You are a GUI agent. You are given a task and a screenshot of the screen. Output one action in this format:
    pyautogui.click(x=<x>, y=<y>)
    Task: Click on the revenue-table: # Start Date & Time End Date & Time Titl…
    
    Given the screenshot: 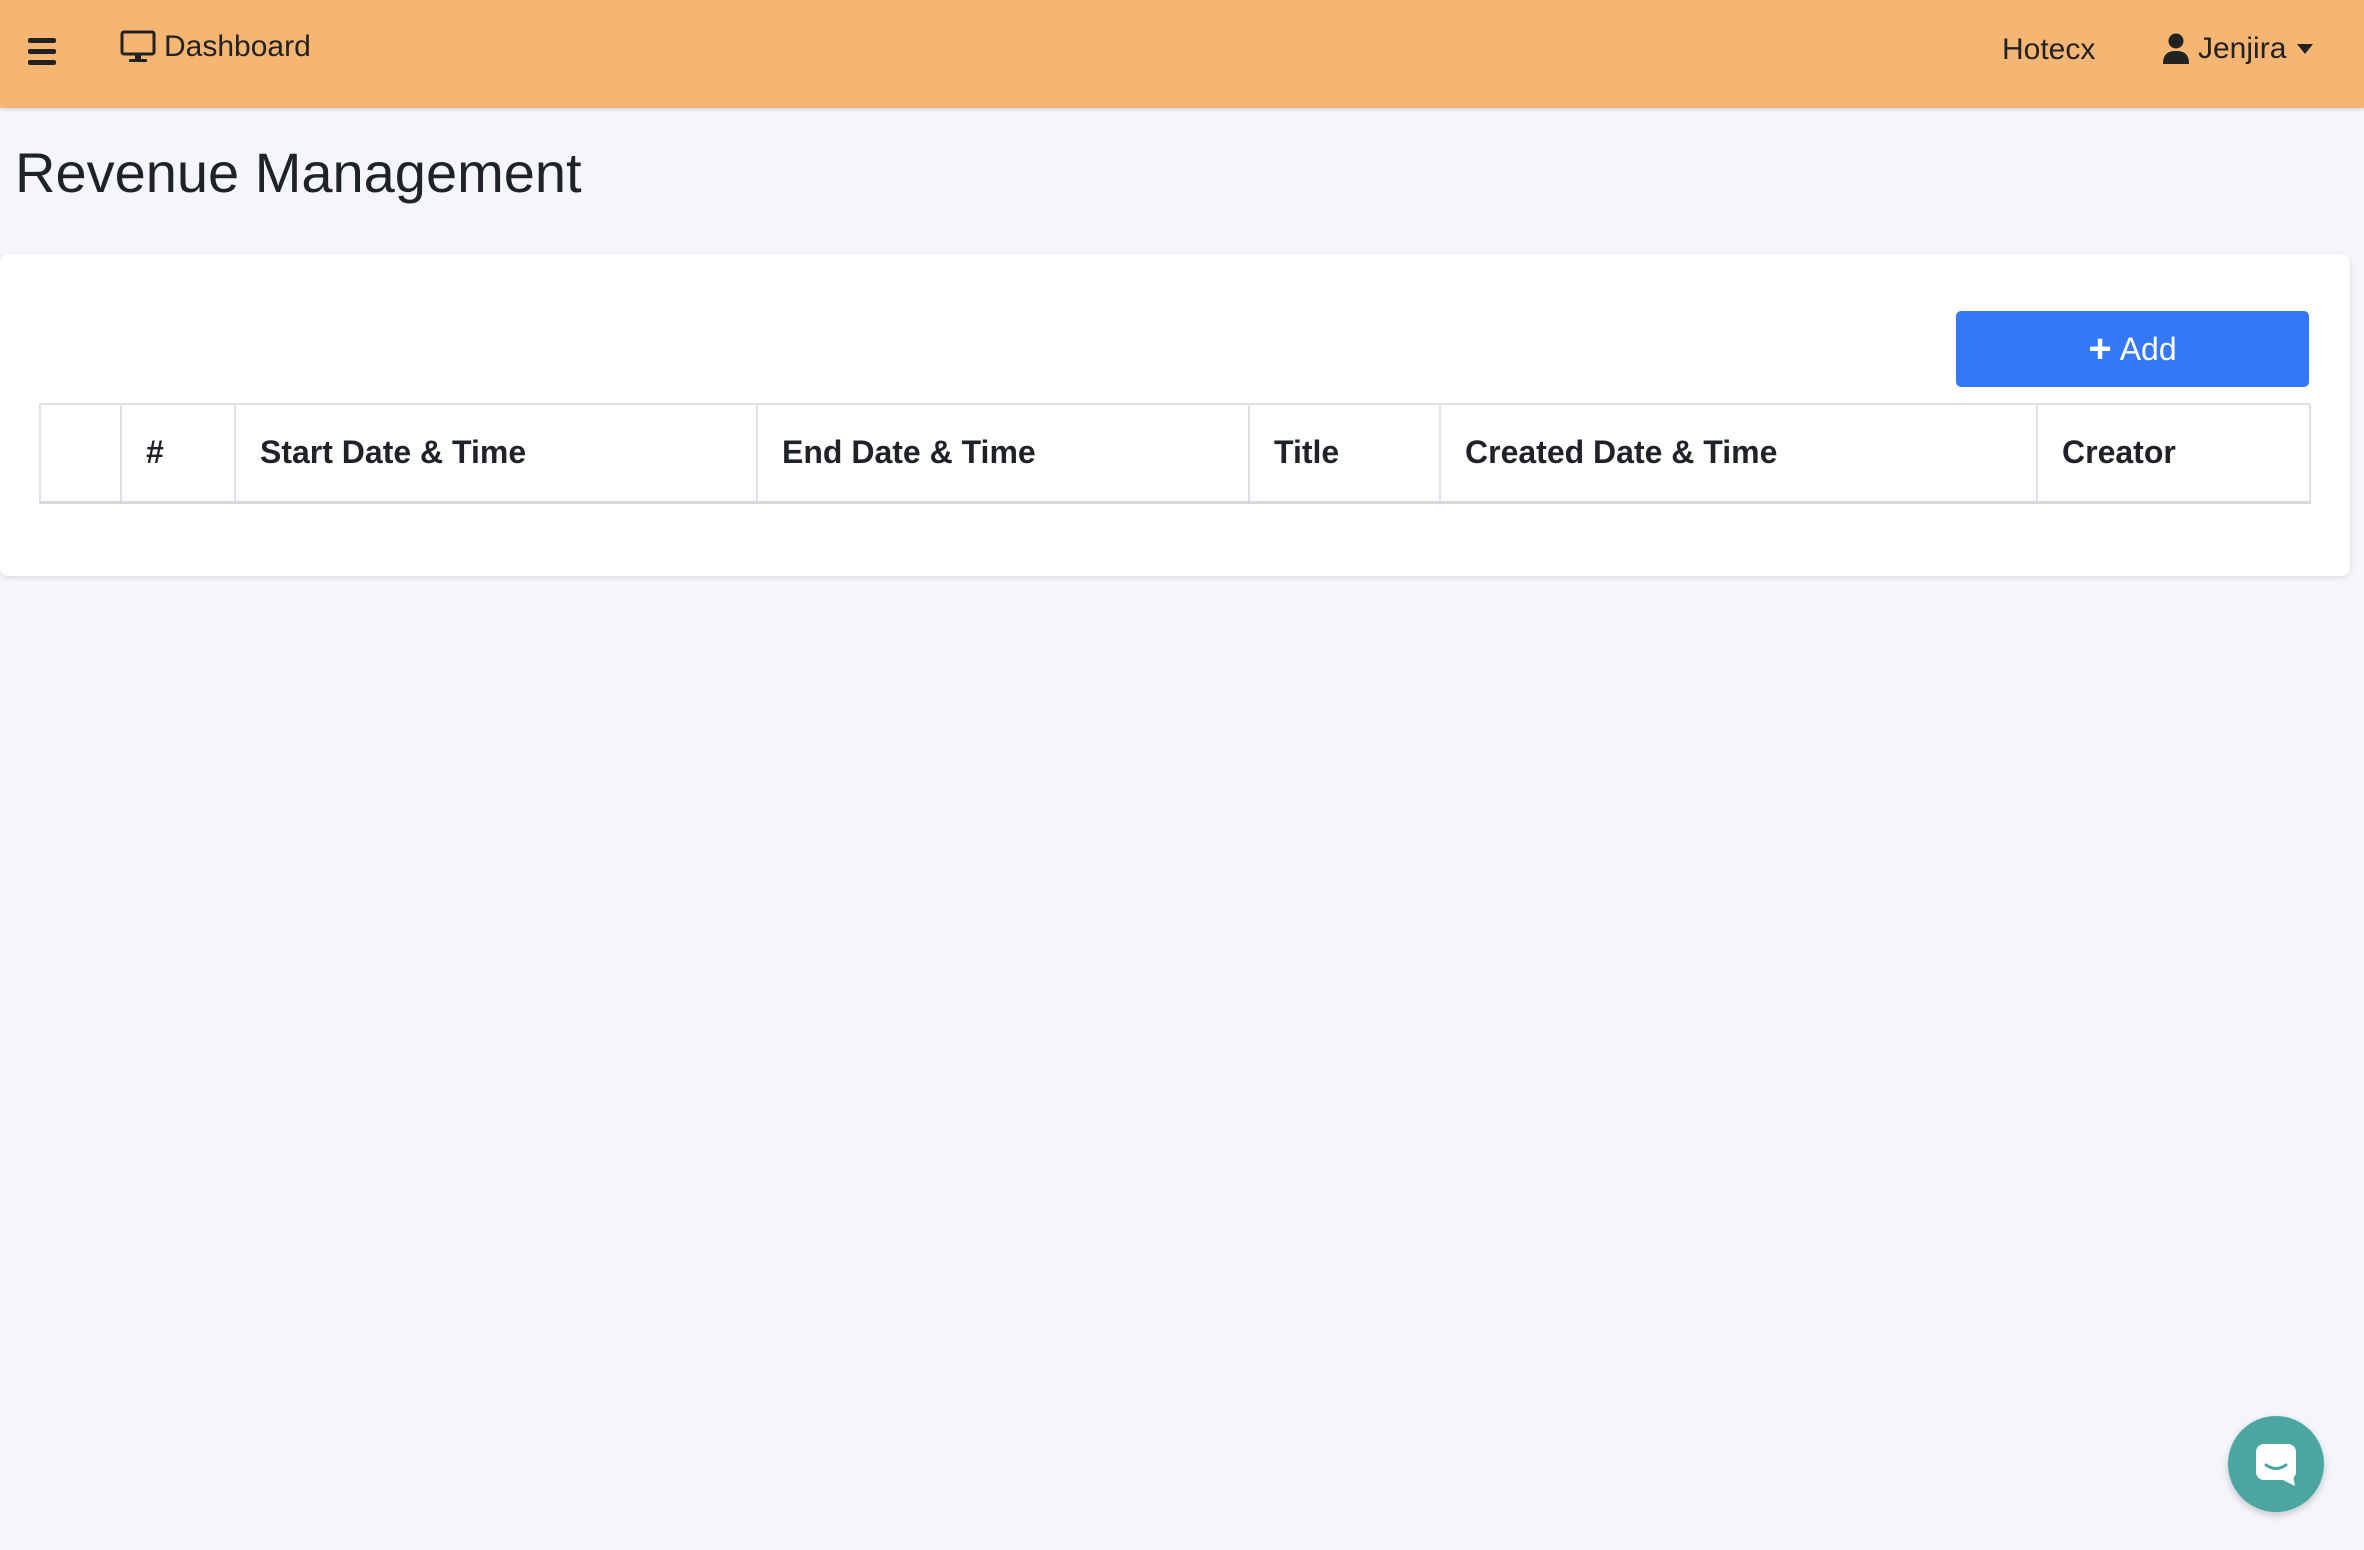 What is the action you would take?
    pyautogui.click(x=1175, y=453)
    